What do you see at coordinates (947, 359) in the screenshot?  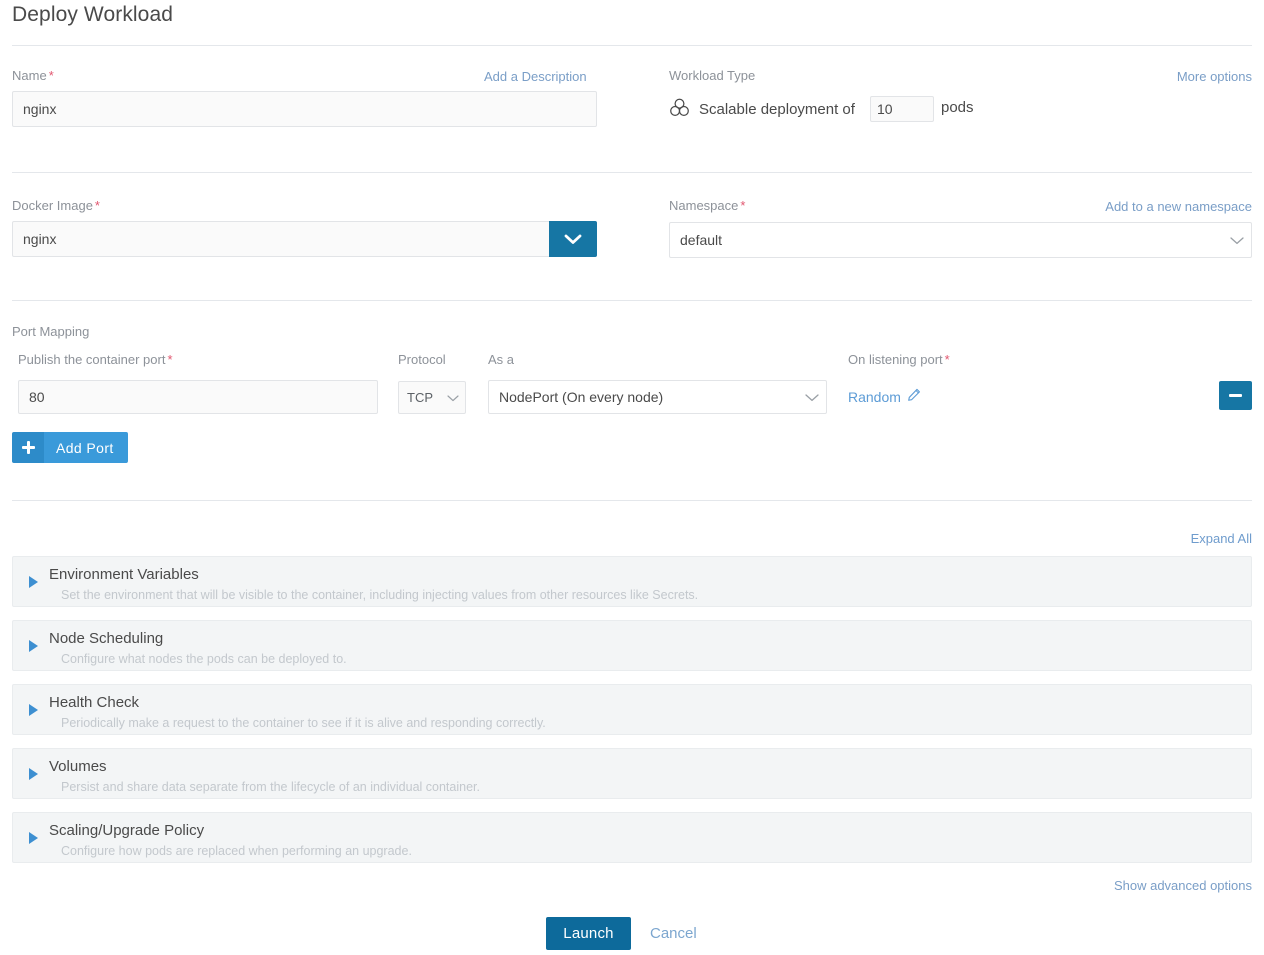 I see `listening-port-required-marker: *` at bounding box center [947, 359].